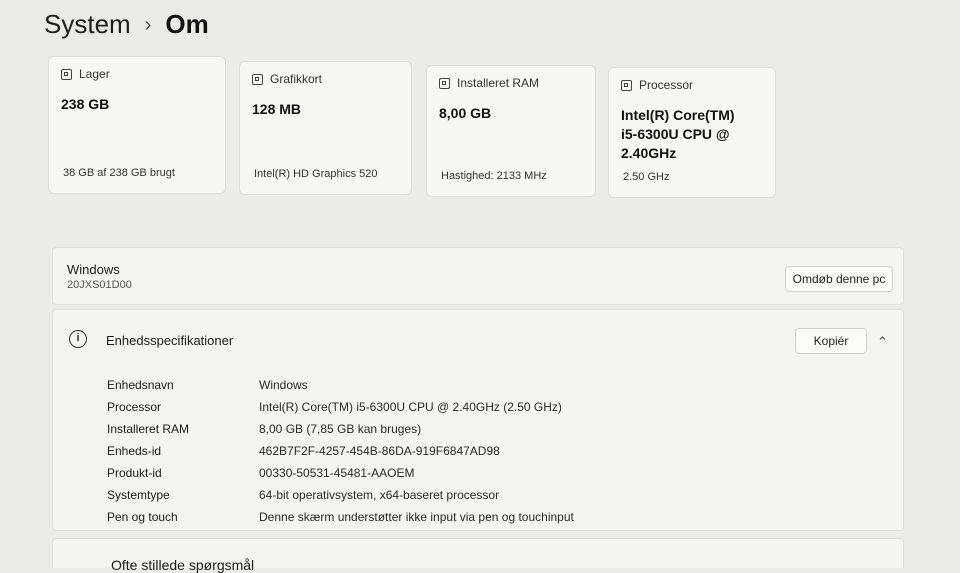 Image resolution: width=960 pixels, height=573 pixels. I want to click on card-value: 8,00 GB, so click(465, 113).